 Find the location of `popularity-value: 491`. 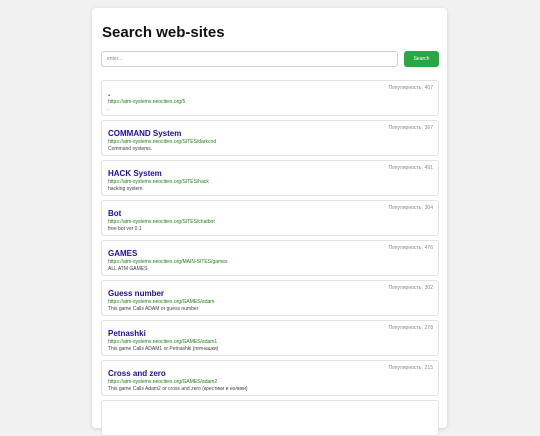

popularity-value: 491 is located at coordinates (428, 168).